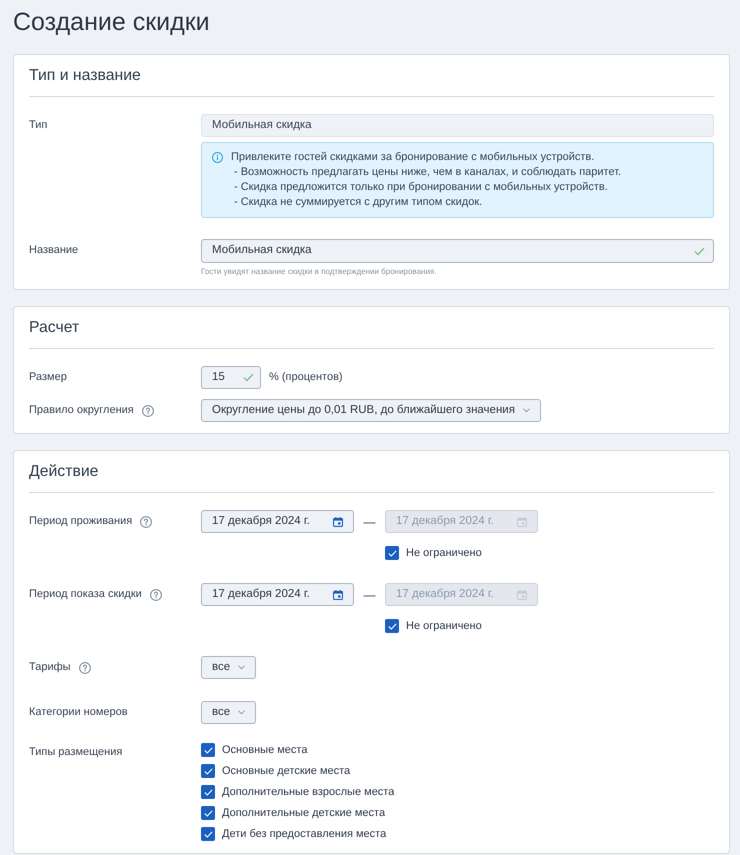  I want to click on hint-text: Гости увидят название скидки в подтверждении бронирования., so click(319, 272).